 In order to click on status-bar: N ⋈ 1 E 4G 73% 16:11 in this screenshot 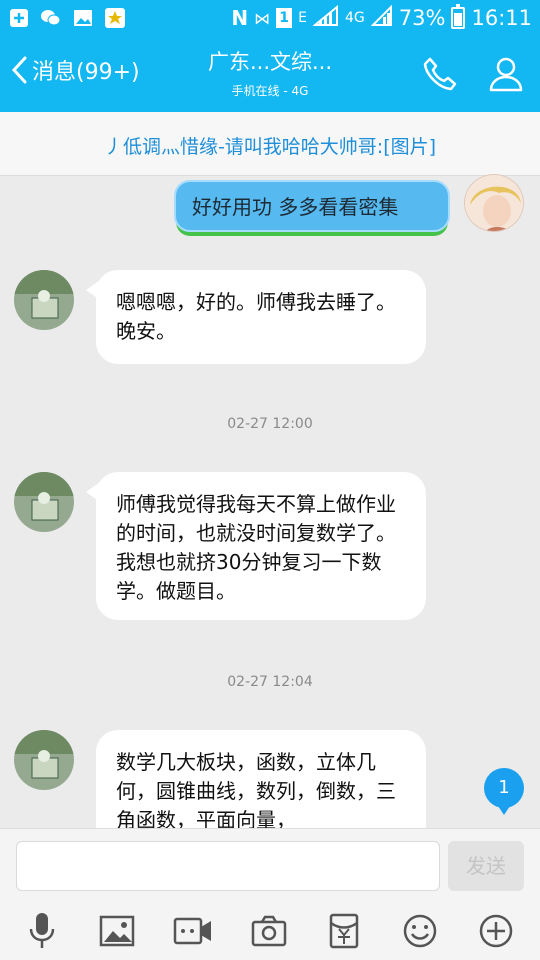, I will do `click(270, 18)`.